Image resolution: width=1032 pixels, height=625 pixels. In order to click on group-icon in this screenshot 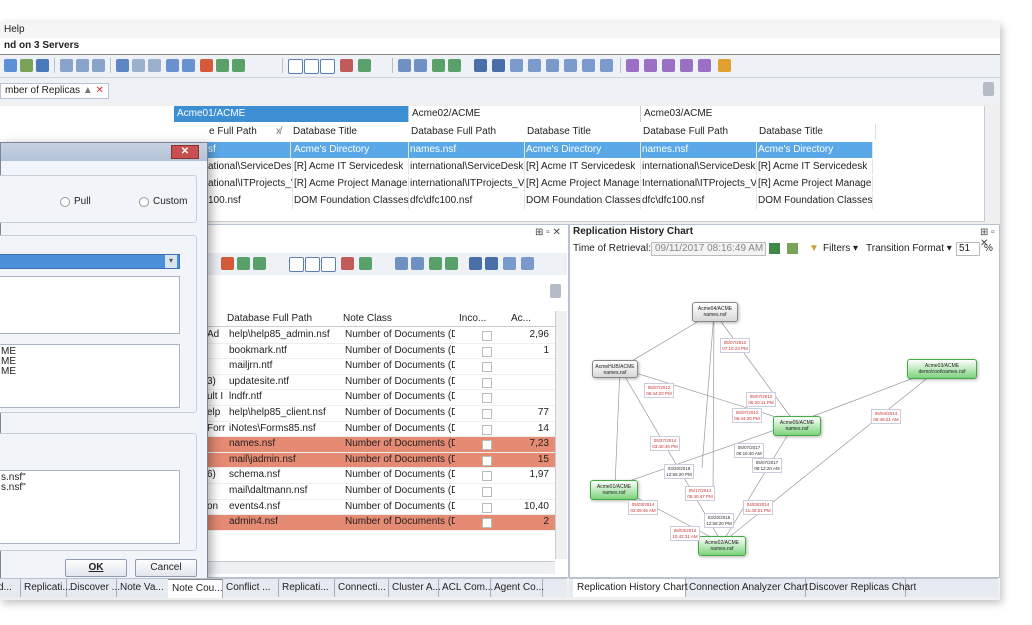, I will do `click(632, 65)`.